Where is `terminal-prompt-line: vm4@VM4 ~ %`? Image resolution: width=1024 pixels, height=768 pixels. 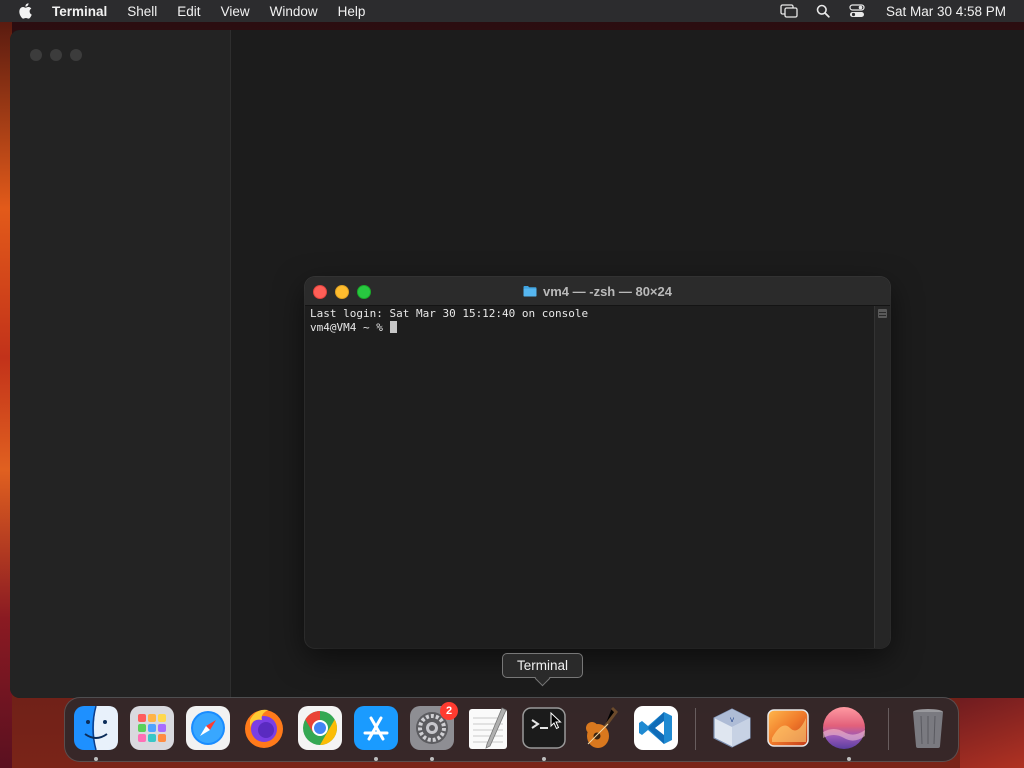 terminal-prompt-line: vm4@VM4 ~ % is located at coordinates (592, 328).